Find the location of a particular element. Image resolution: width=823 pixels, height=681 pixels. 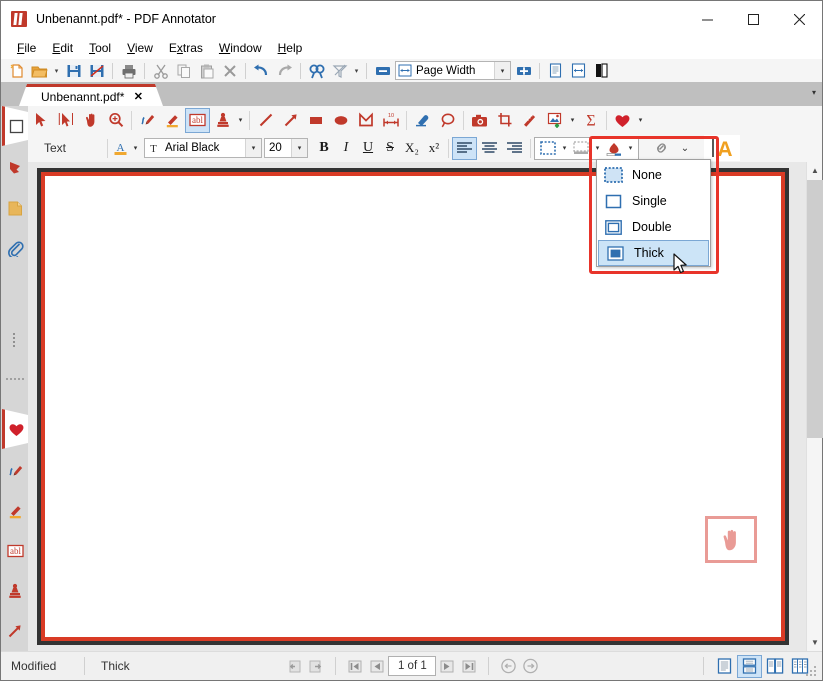

first-page-button is located at coordinates (355, 666).